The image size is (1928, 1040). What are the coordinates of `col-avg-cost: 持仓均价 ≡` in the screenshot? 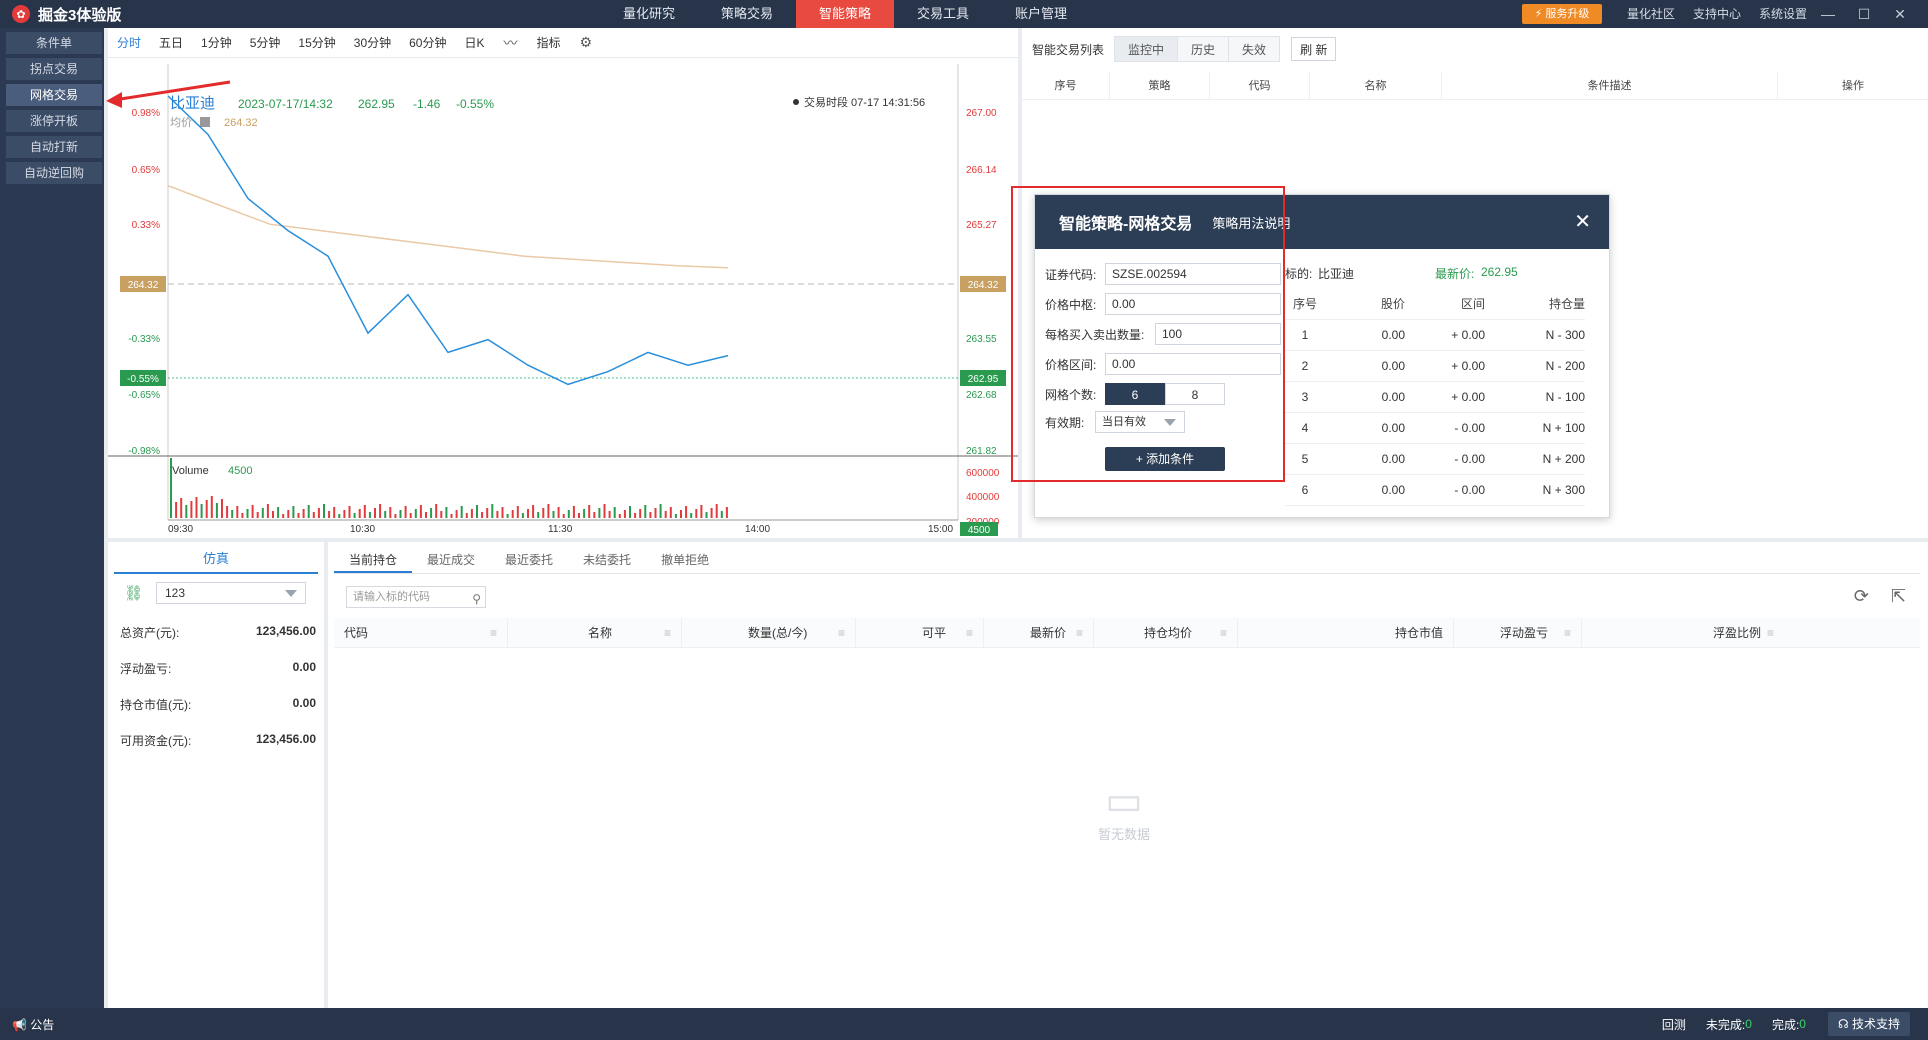 It's located at (1166, 632).